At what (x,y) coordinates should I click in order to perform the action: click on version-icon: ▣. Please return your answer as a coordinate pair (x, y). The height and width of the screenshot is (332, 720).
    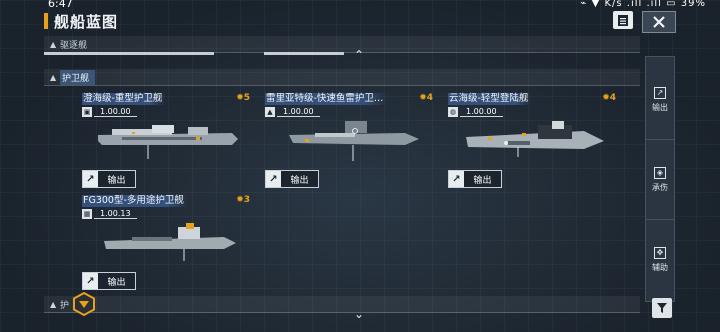
    Looking at the image, I should click on (87, 112).